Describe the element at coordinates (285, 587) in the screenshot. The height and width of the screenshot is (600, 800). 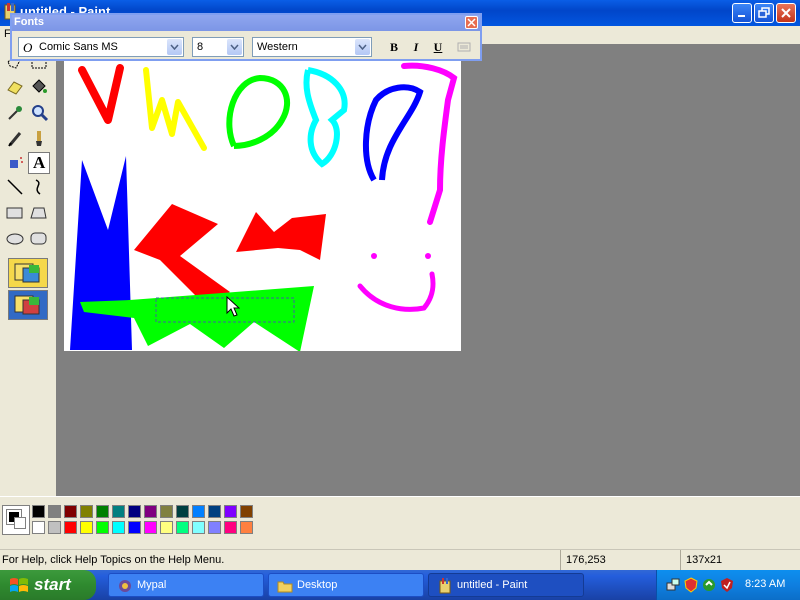
I see `folder-icon` at that location.